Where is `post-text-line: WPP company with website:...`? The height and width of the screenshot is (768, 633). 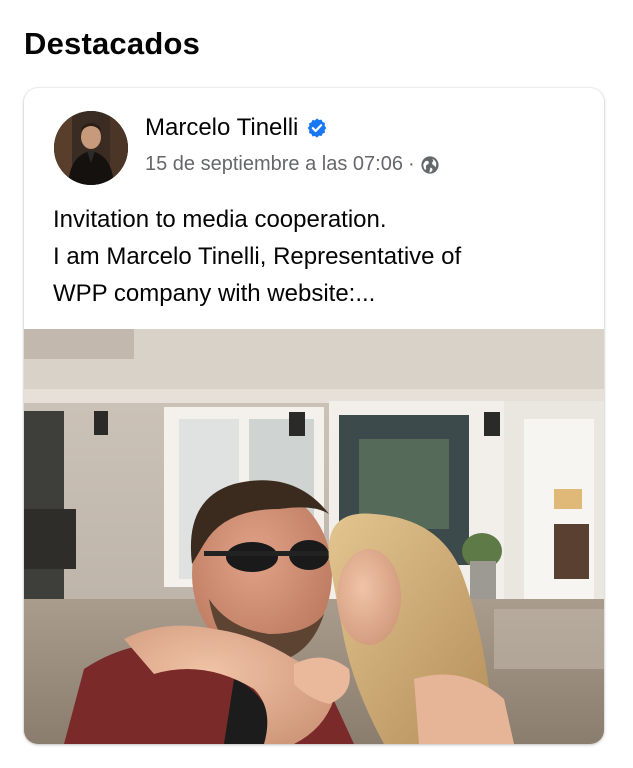 post-text-line: WPP company with website:... is located at coordinates (318, 293).